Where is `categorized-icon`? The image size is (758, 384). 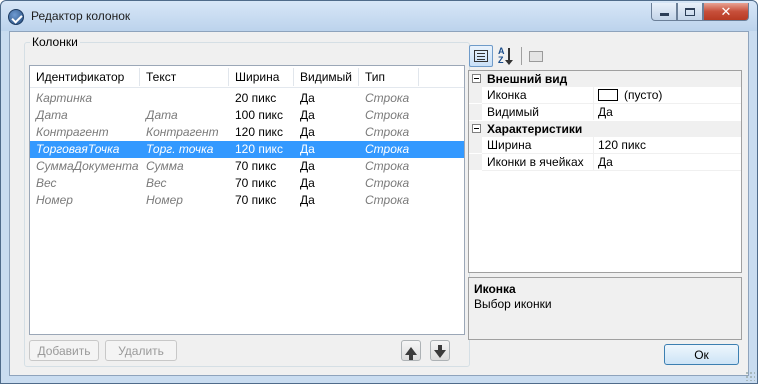 categorized-icon is located at coordinates (481, 56).